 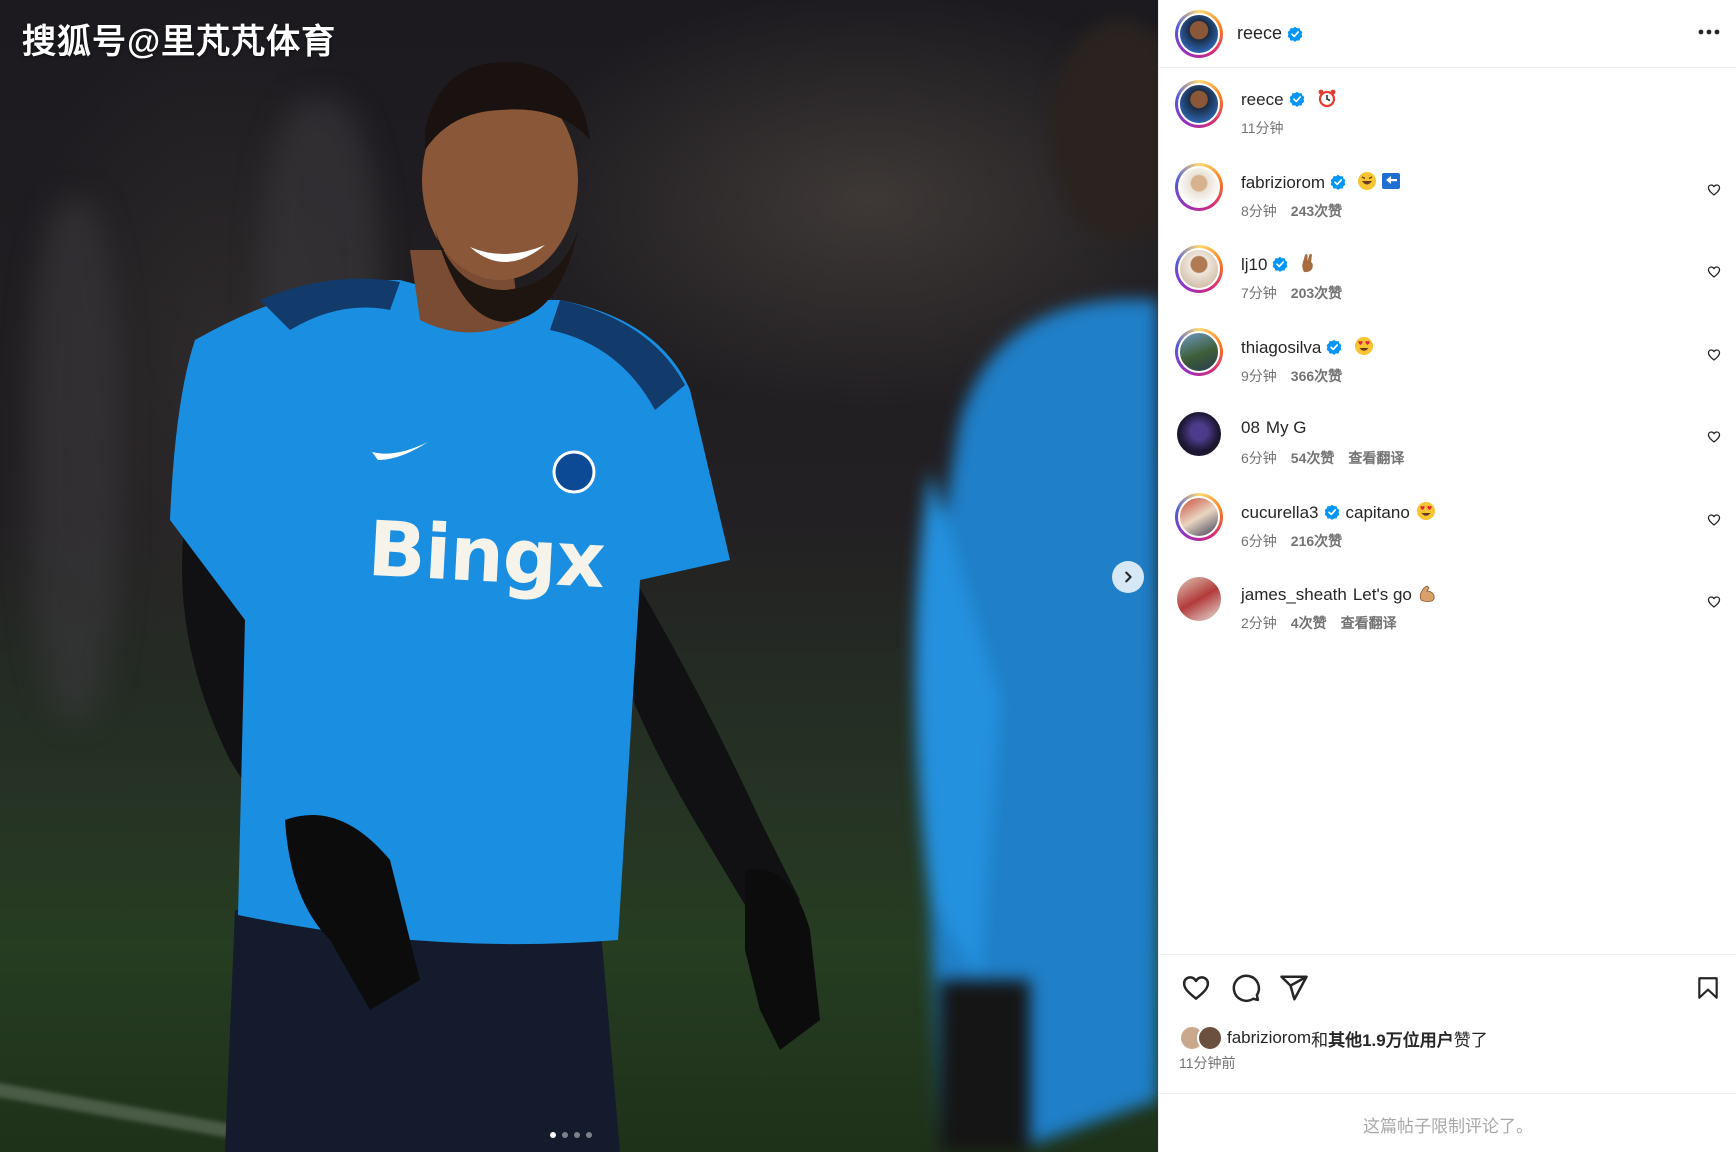 What do you see at coordinates (1283, 182) in the screenshot?
I see `comment-username: fabriziorom` at bounding box center [1283, 182].